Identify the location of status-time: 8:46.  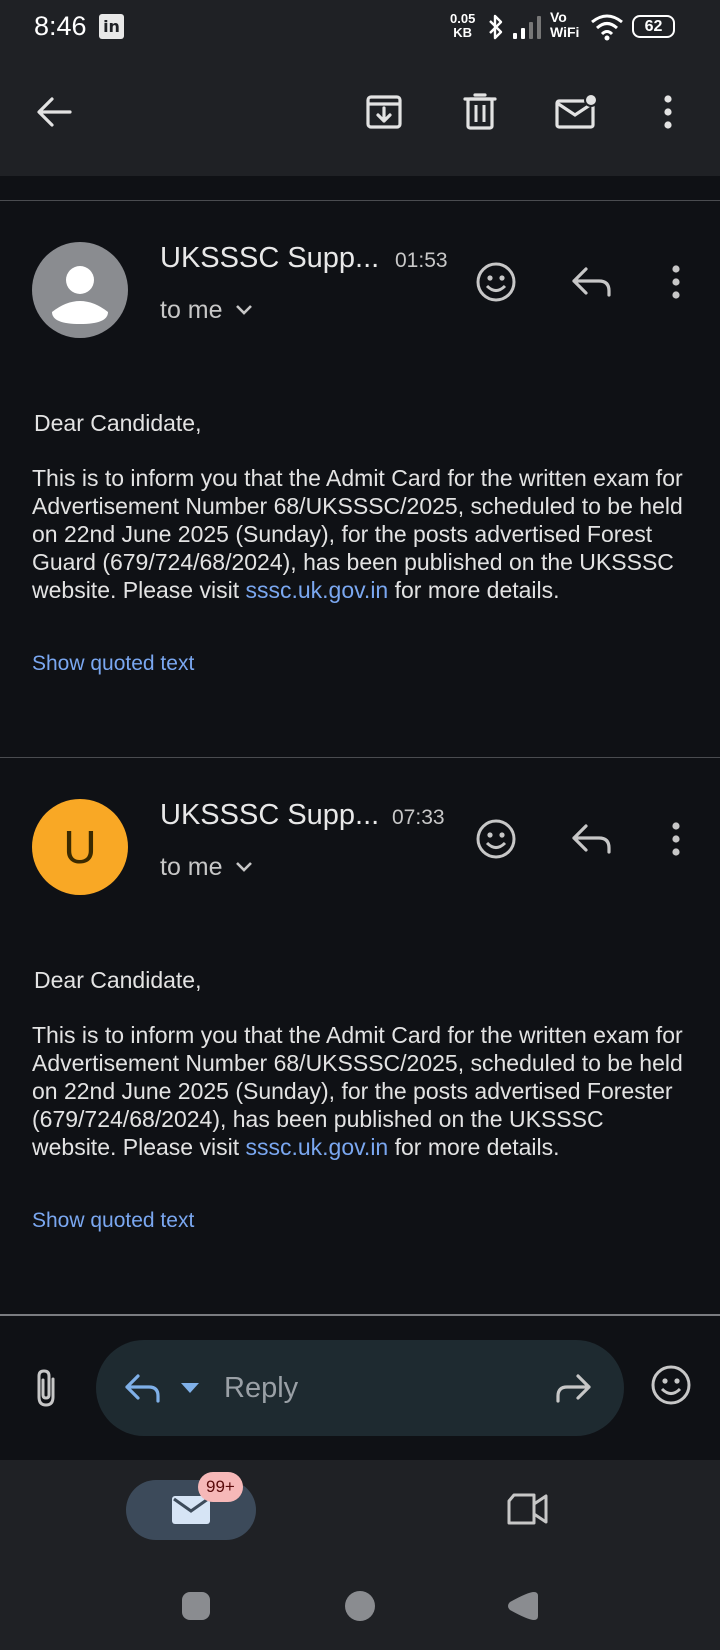
(60, 26).